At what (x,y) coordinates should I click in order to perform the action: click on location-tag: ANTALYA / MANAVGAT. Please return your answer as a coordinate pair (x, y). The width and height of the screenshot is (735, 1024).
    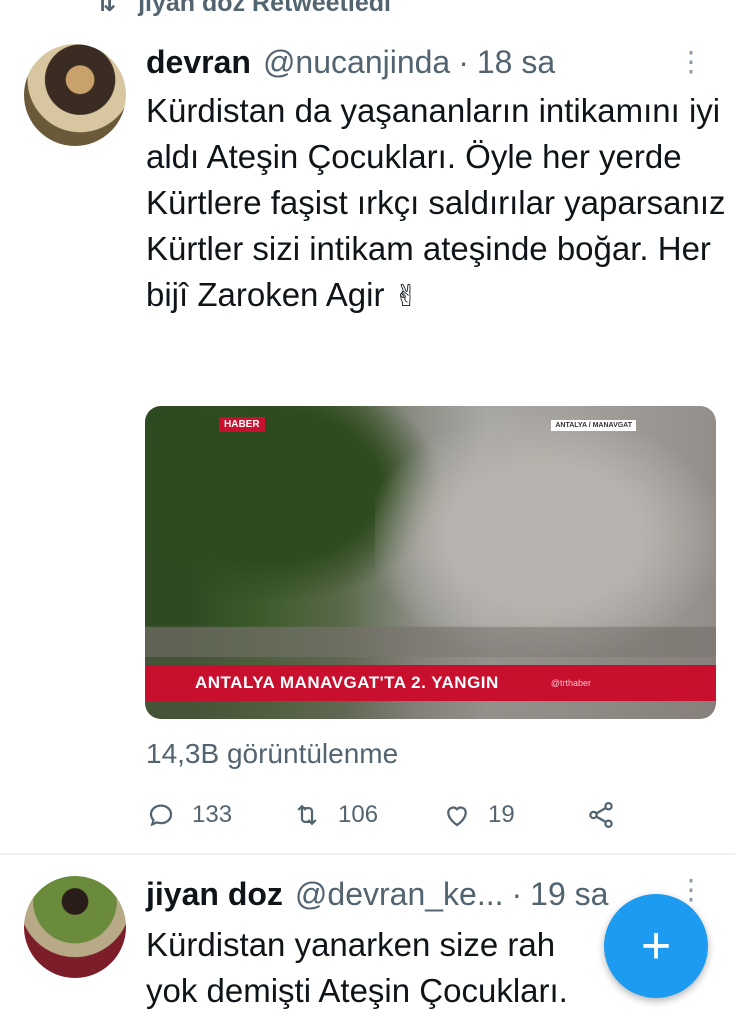
    Looking at the image, I should click on (593, 425).